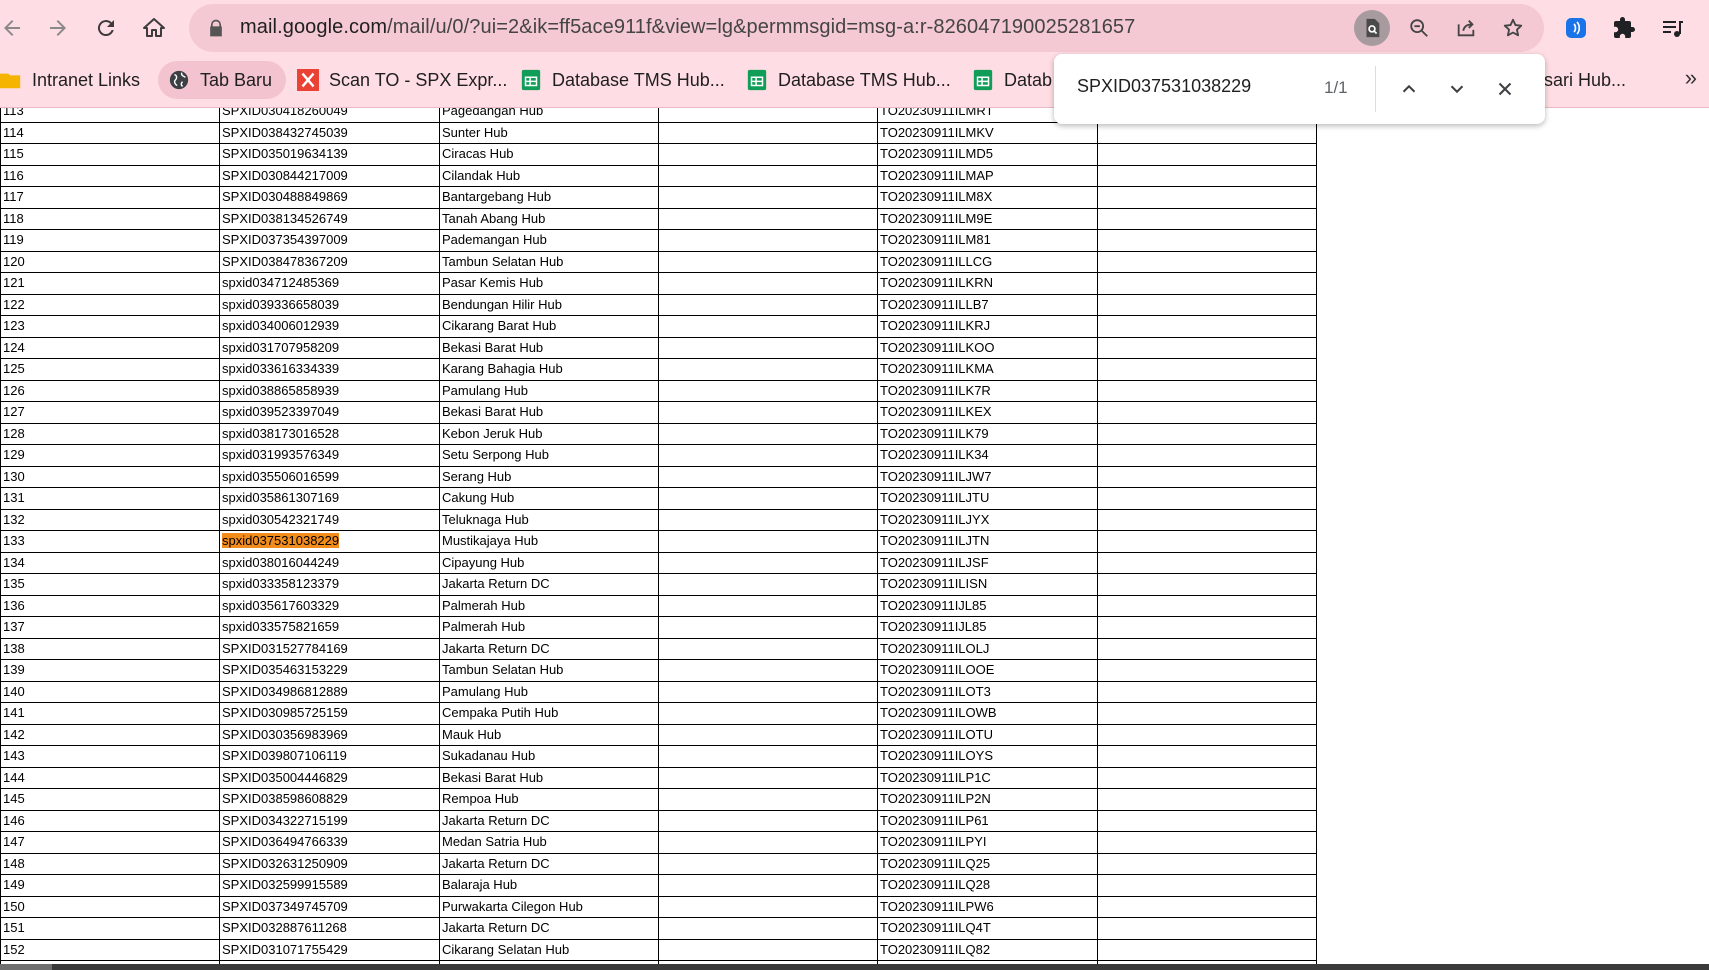 This screenshot has height=970, width=1709. I want to click on table-cell: TO20230911ILJTN, so click(987, 541).